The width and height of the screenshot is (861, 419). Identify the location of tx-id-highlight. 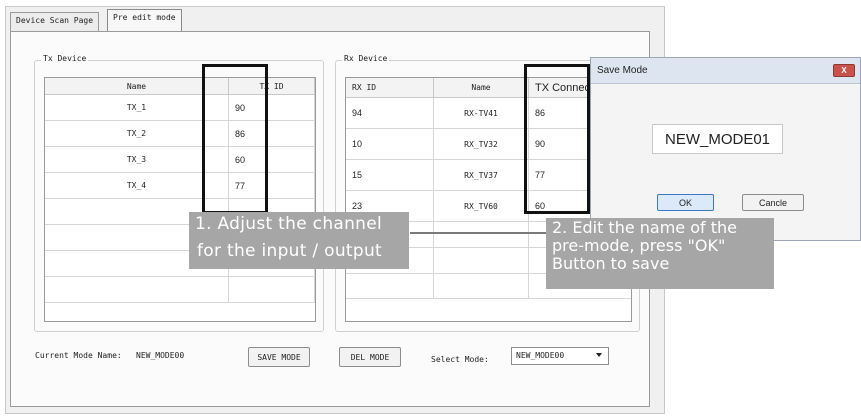
(235, 139).